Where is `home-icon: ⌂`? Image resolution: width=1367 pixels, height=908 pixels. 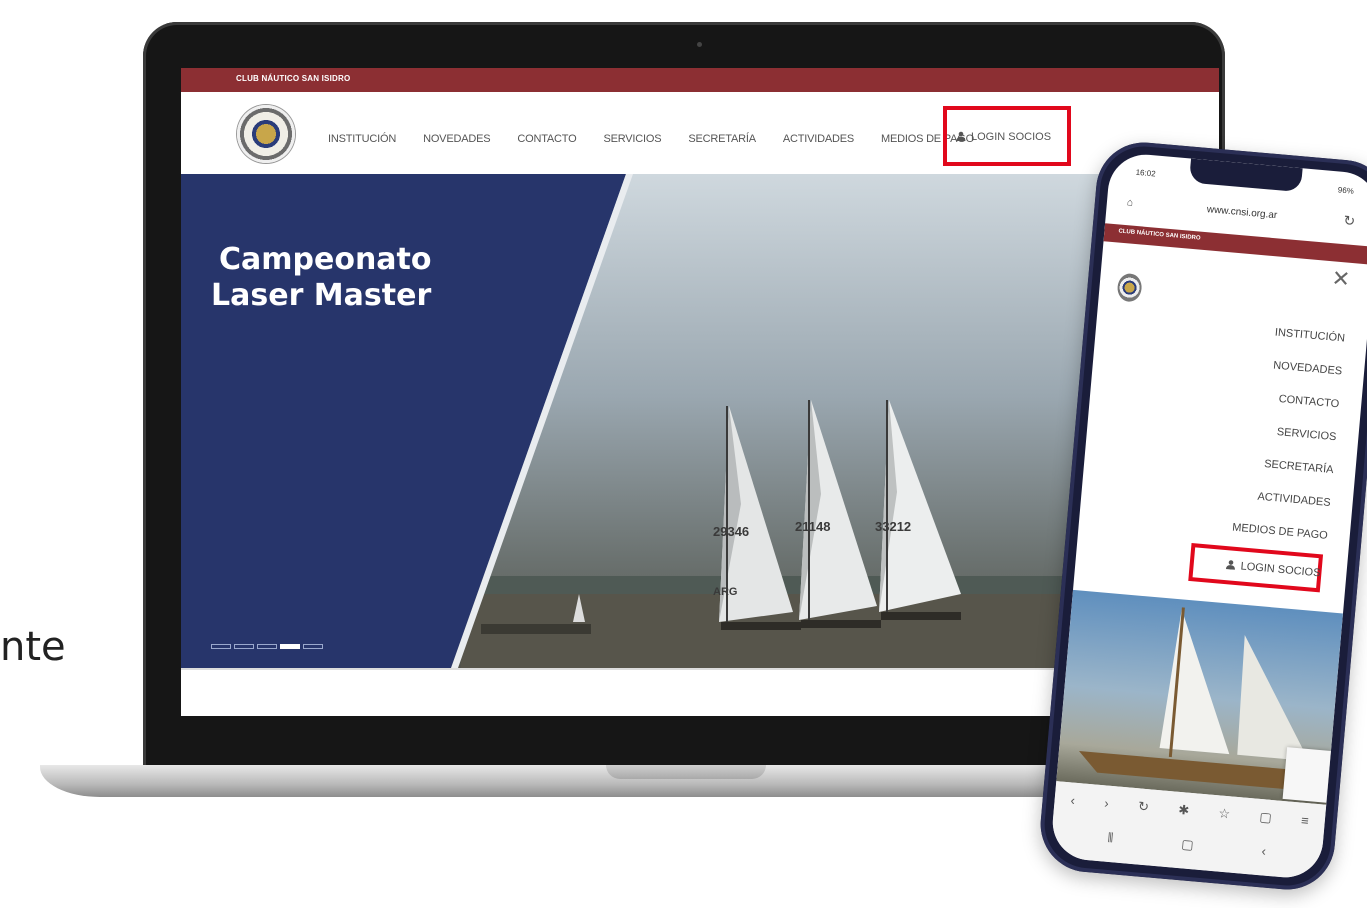
home-icon: ⌂ is located at coordinates (1129, 202).